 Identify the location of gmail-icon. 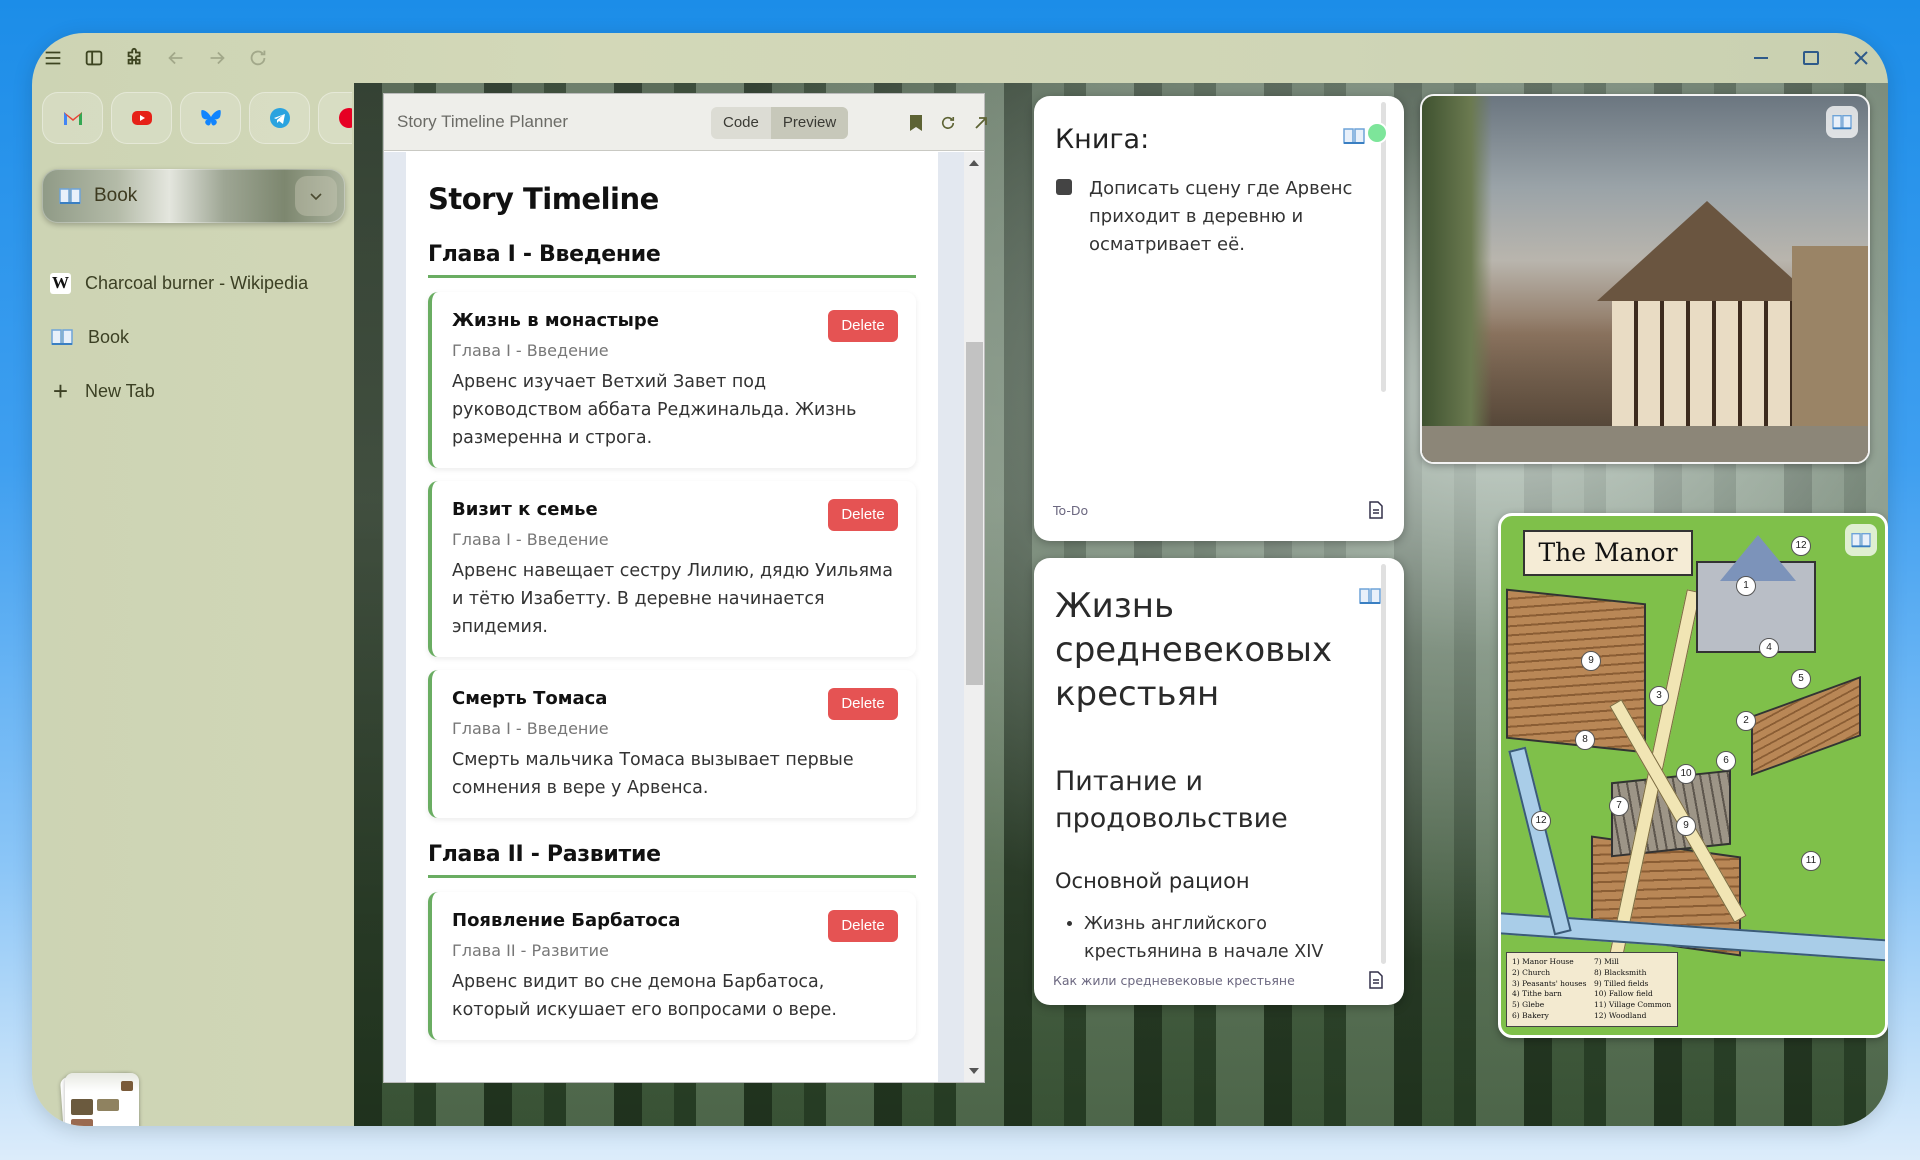
(72, 118).